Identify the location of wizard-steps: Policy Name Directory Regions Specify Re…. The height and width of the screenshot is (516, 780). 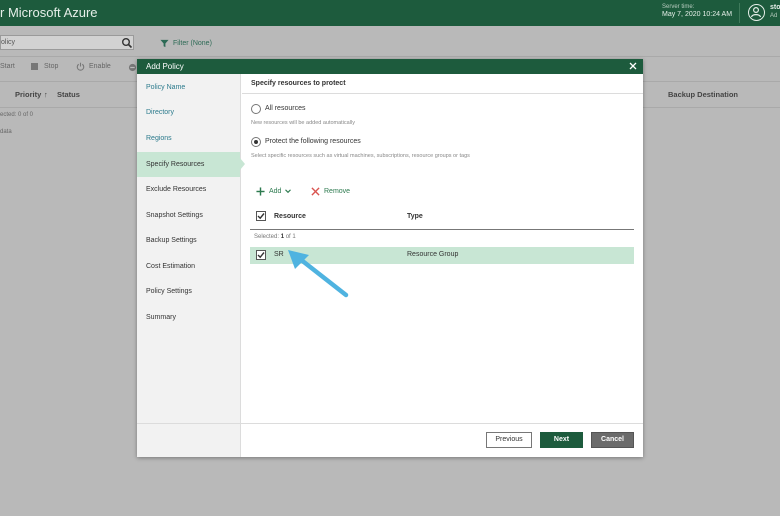
(191, 265).